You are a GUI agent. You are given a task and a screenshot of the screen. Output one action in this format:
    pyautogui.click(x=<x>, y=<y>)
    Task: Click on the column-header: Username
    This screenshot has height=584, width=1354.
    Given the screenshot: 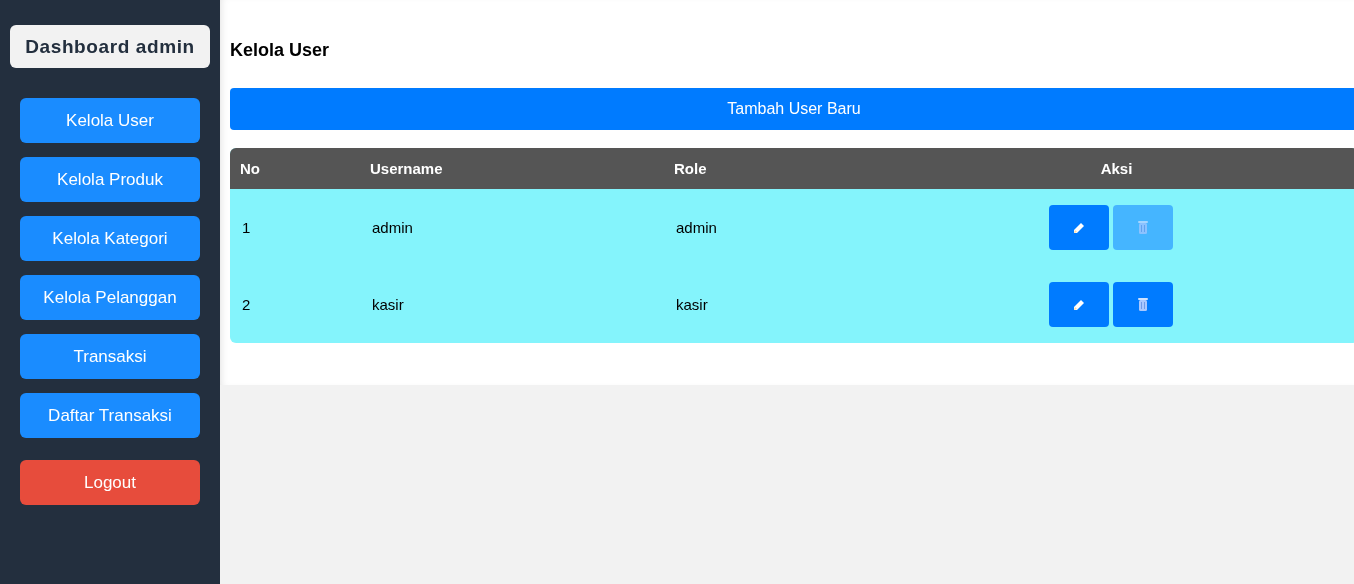 What is the action you would take?
    pyautogui.click(x=406, y=168)
    